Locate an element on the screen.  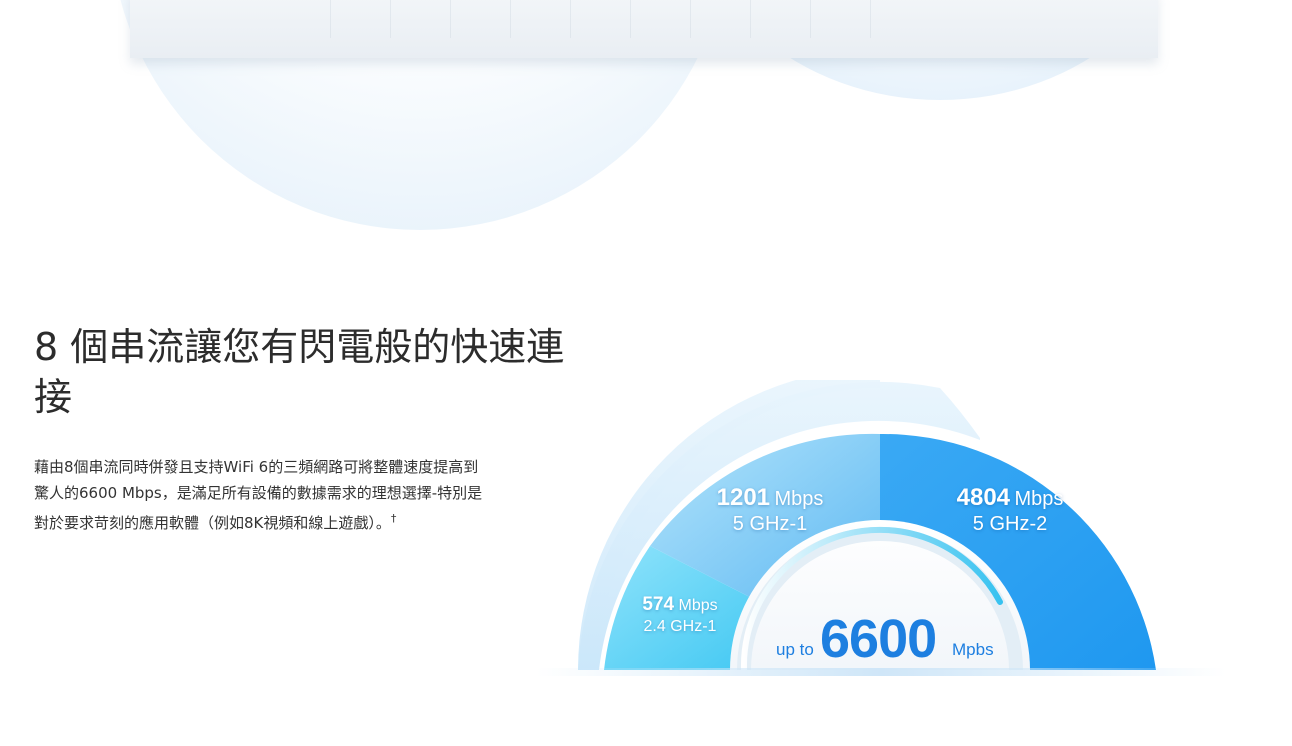
band-speed-value: 574 is located at coordinates (658, 604).